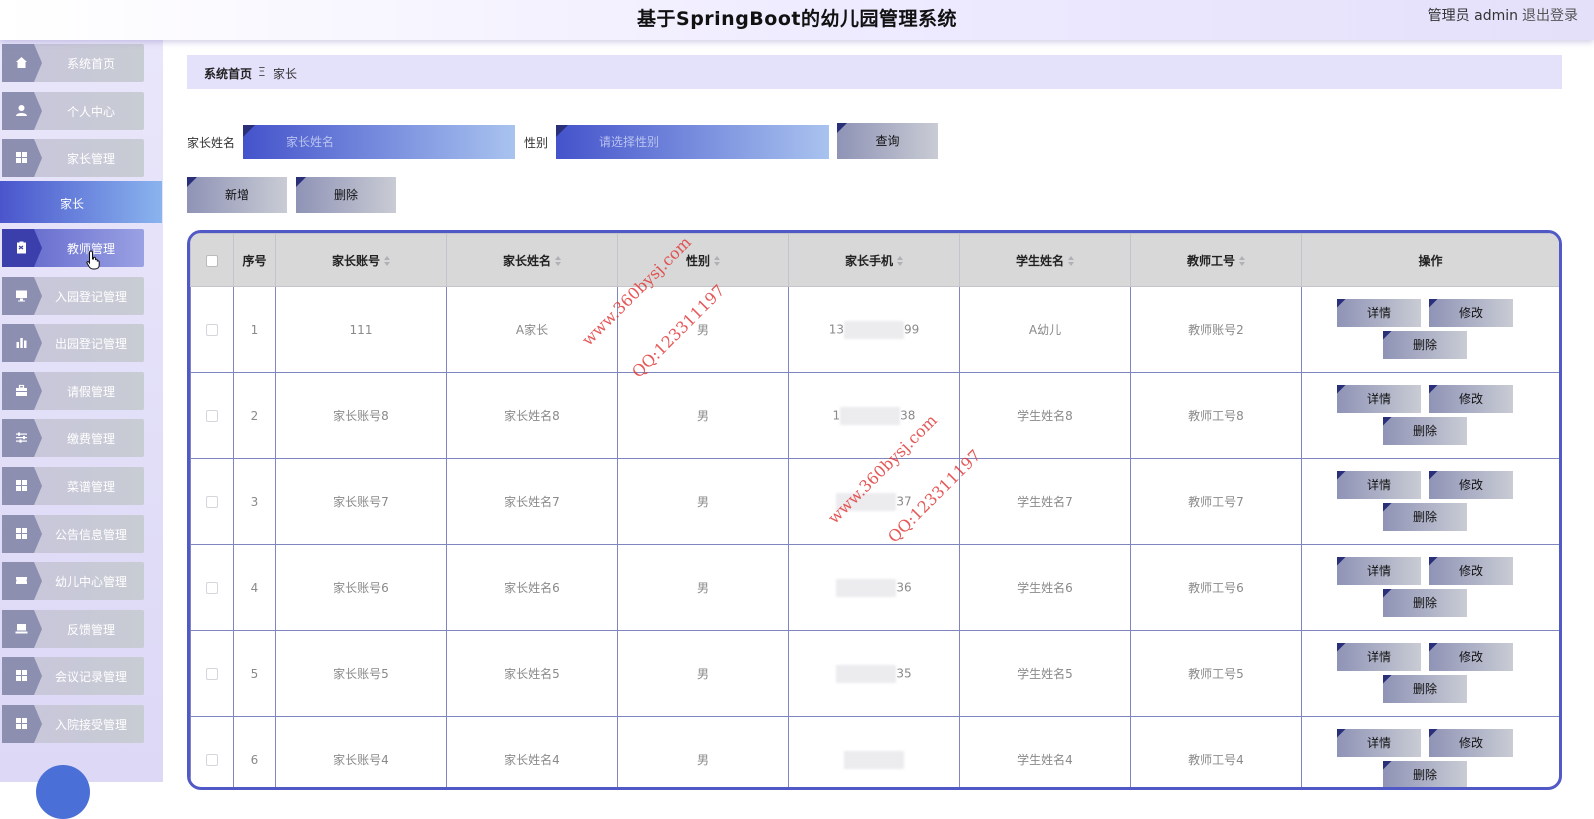 This screenshot has width=1594, height=819. What do you see at coordinates (254, 329) in the screenshot?
I see `cell-index: 1` at bounding box center [254, 329].